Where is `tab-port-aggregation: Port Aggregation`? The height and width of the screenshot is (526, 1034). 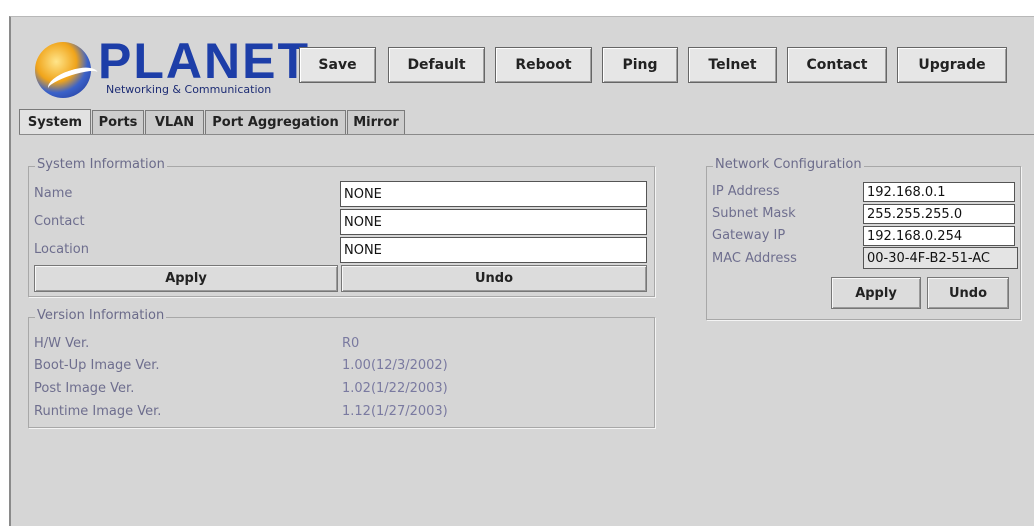 tab-port-aggregation: Port Aggregation is located at coordinates (275, 122).